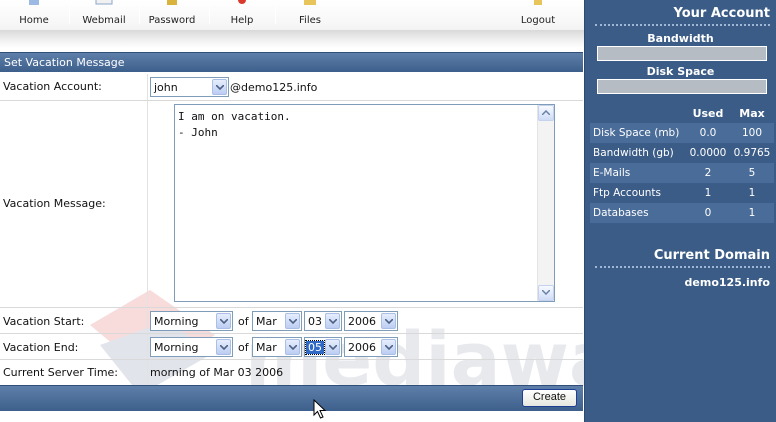  Describe the element at coordinates (711, 255) in the screenshot. I see `current-domain-title: Current Domain` at that location.